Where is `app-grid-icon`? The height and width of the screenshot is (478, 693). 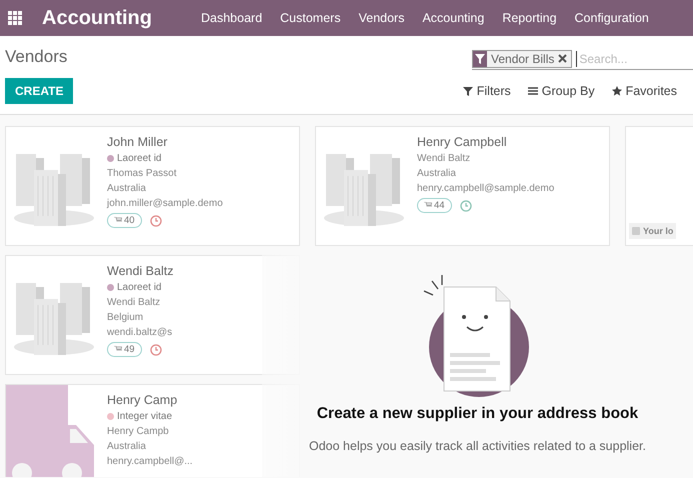 app-grid-icon is located at coordinates (15, 18).